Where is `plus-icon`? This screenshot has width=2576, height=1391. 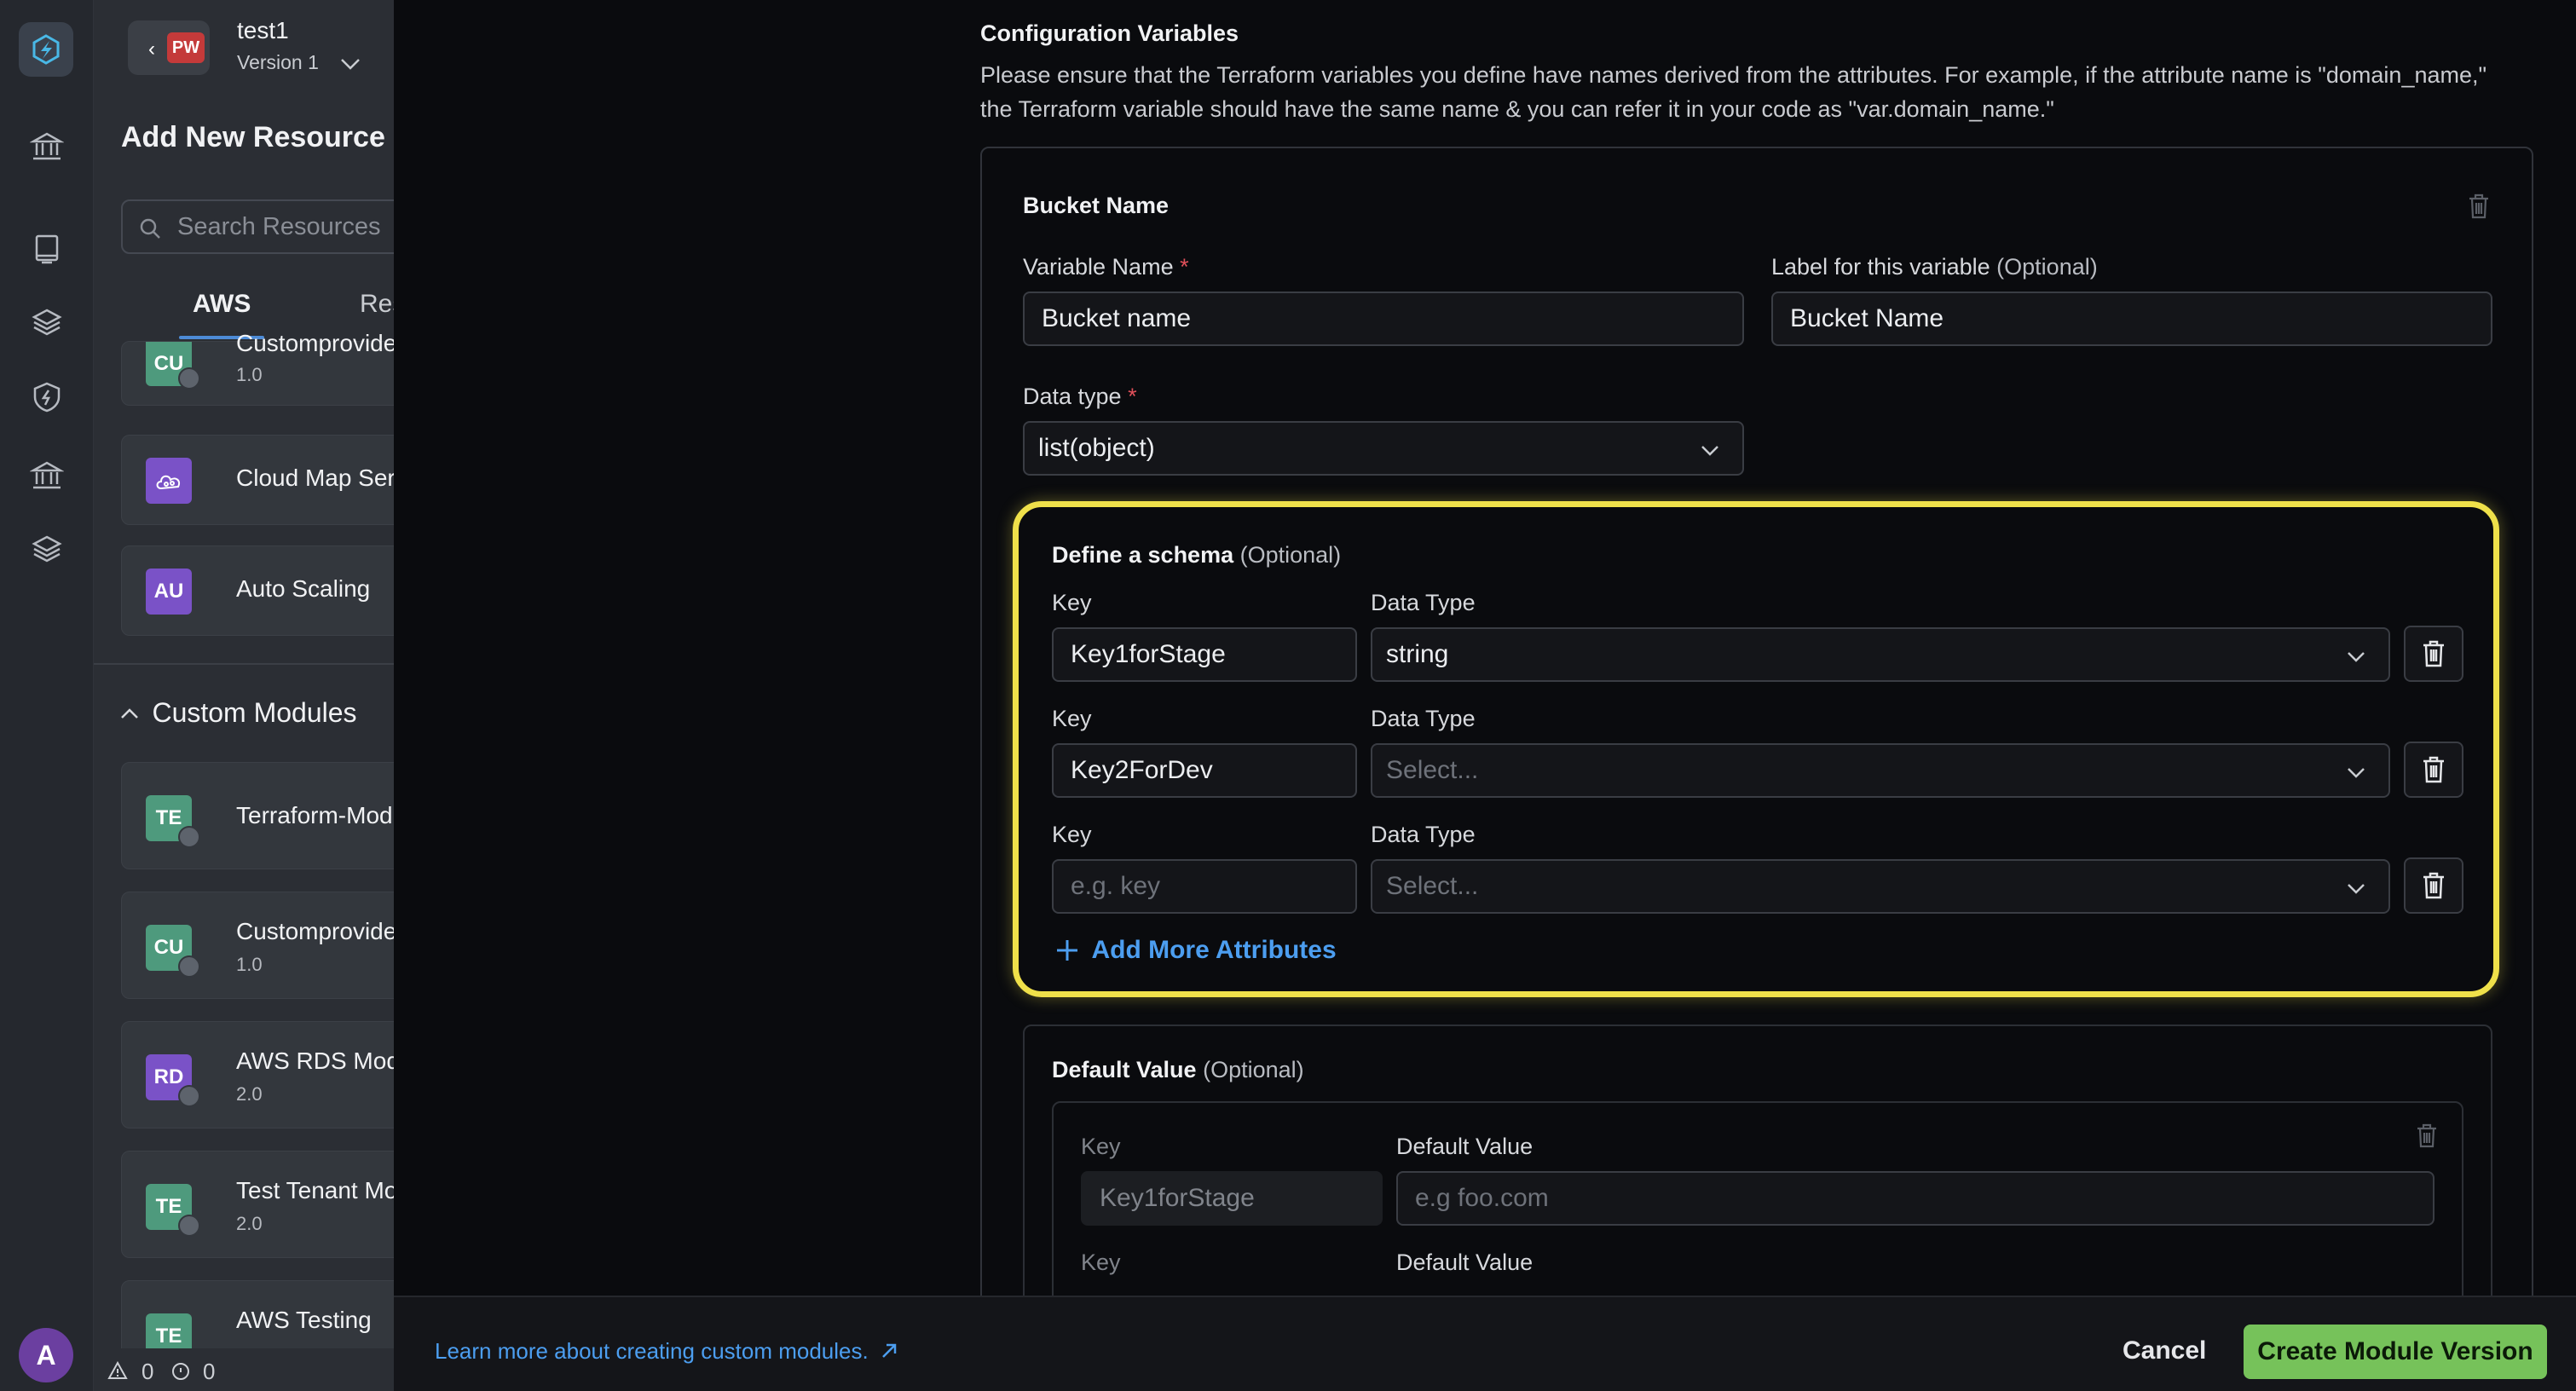 plus-icon is located at coordinates (1067, 950).